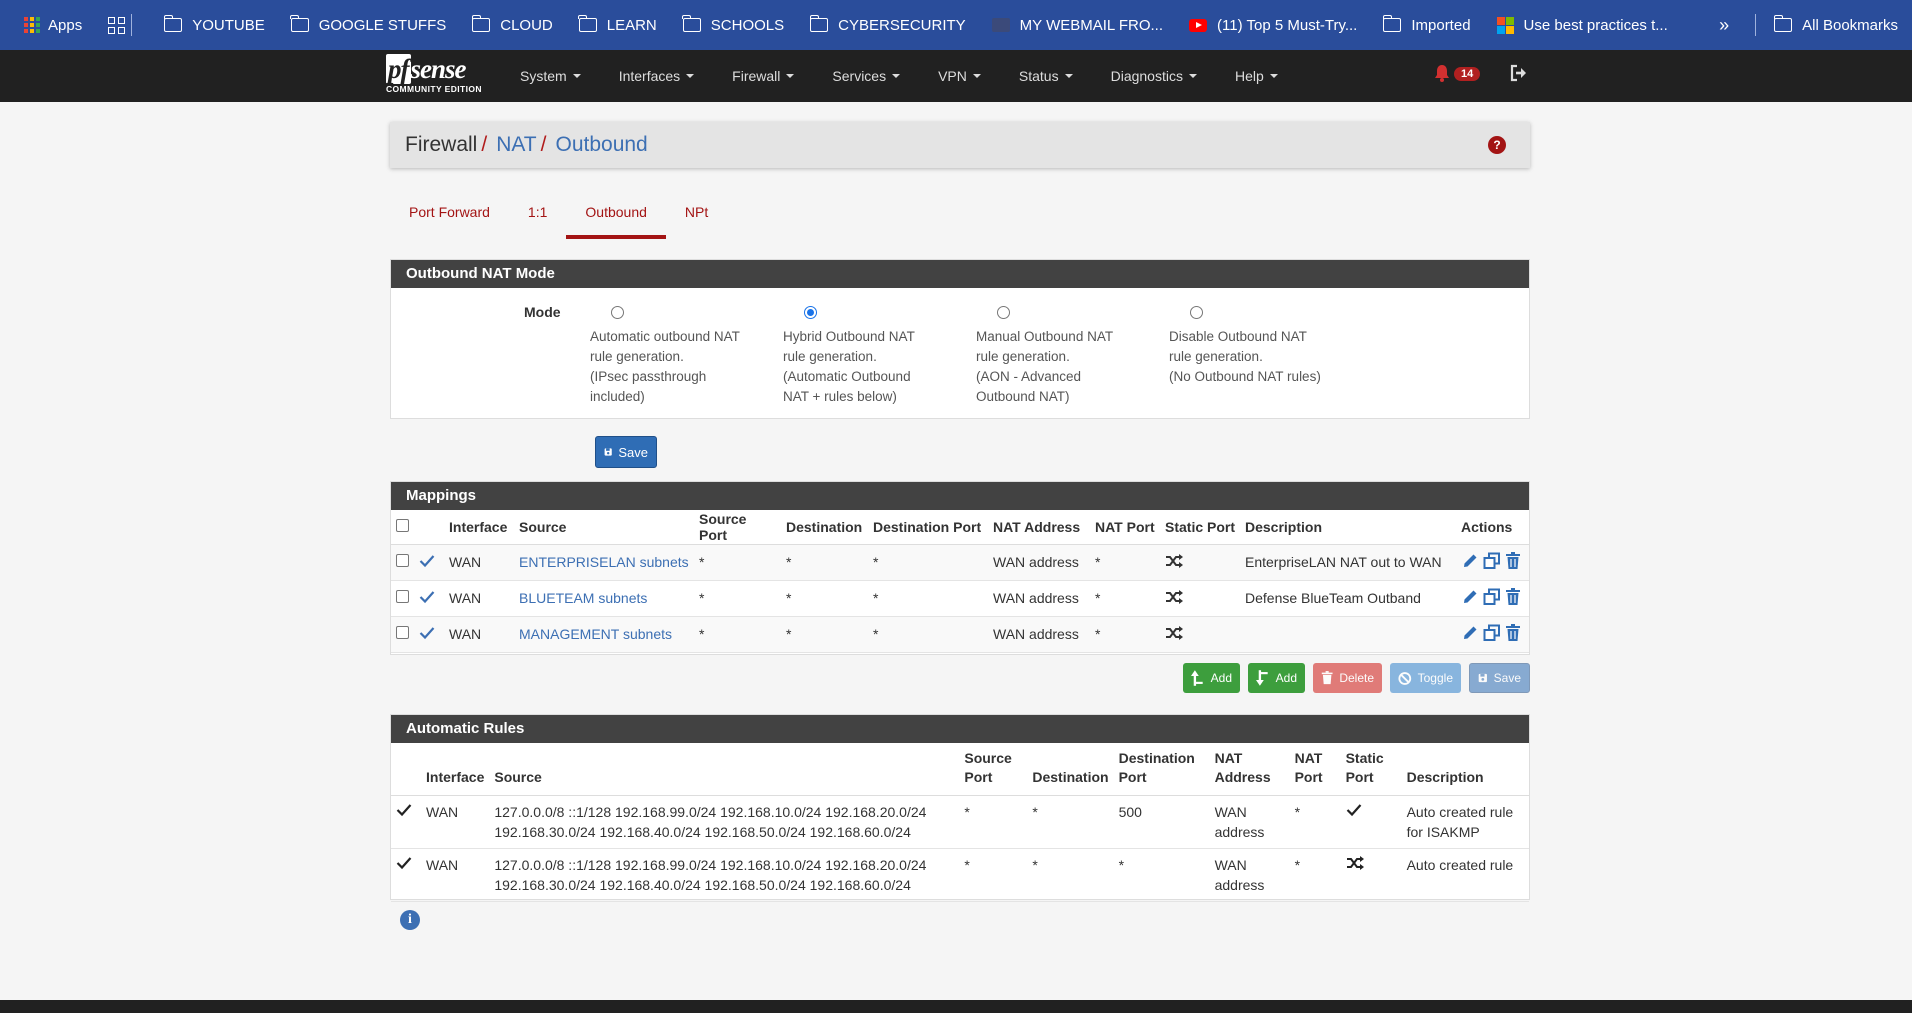  Describe the element at coordinates (1262, 678) in the screenshot. I see `arrow-down-turn-icon` at that location.